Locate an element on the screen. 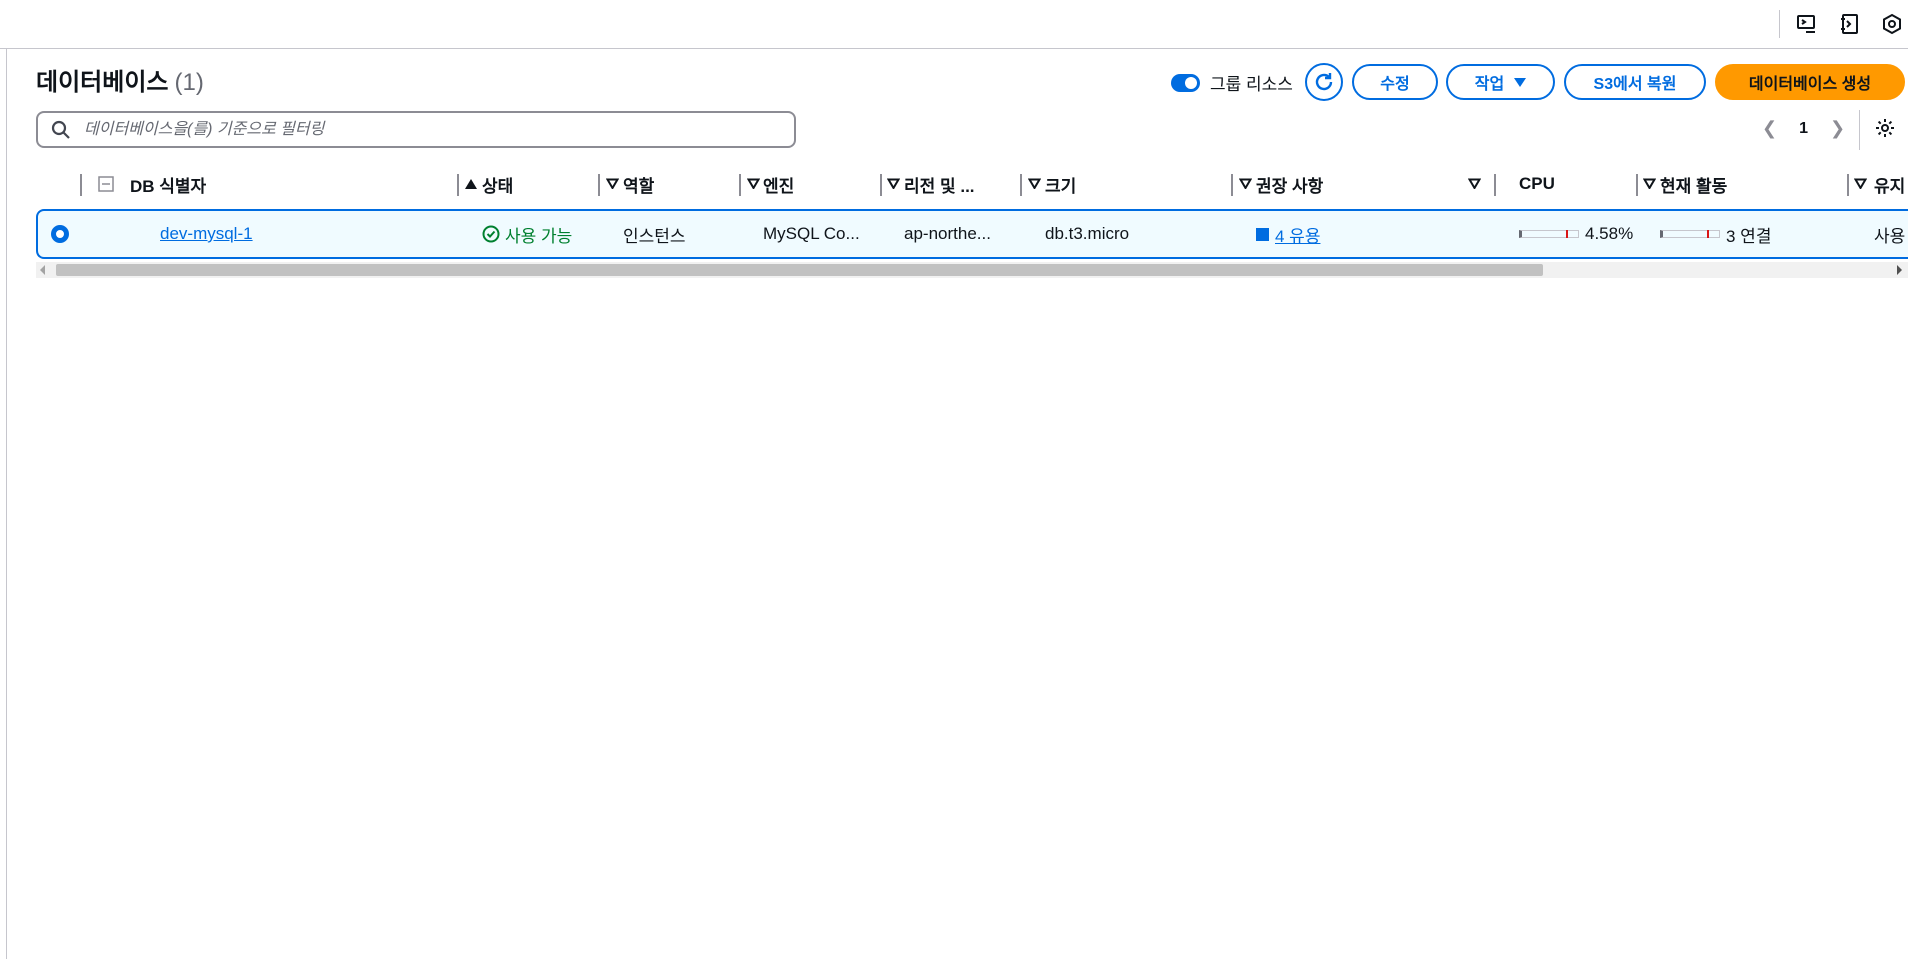  pagination: ❮ 1 ❯ is located at coordinates (1803, 128).